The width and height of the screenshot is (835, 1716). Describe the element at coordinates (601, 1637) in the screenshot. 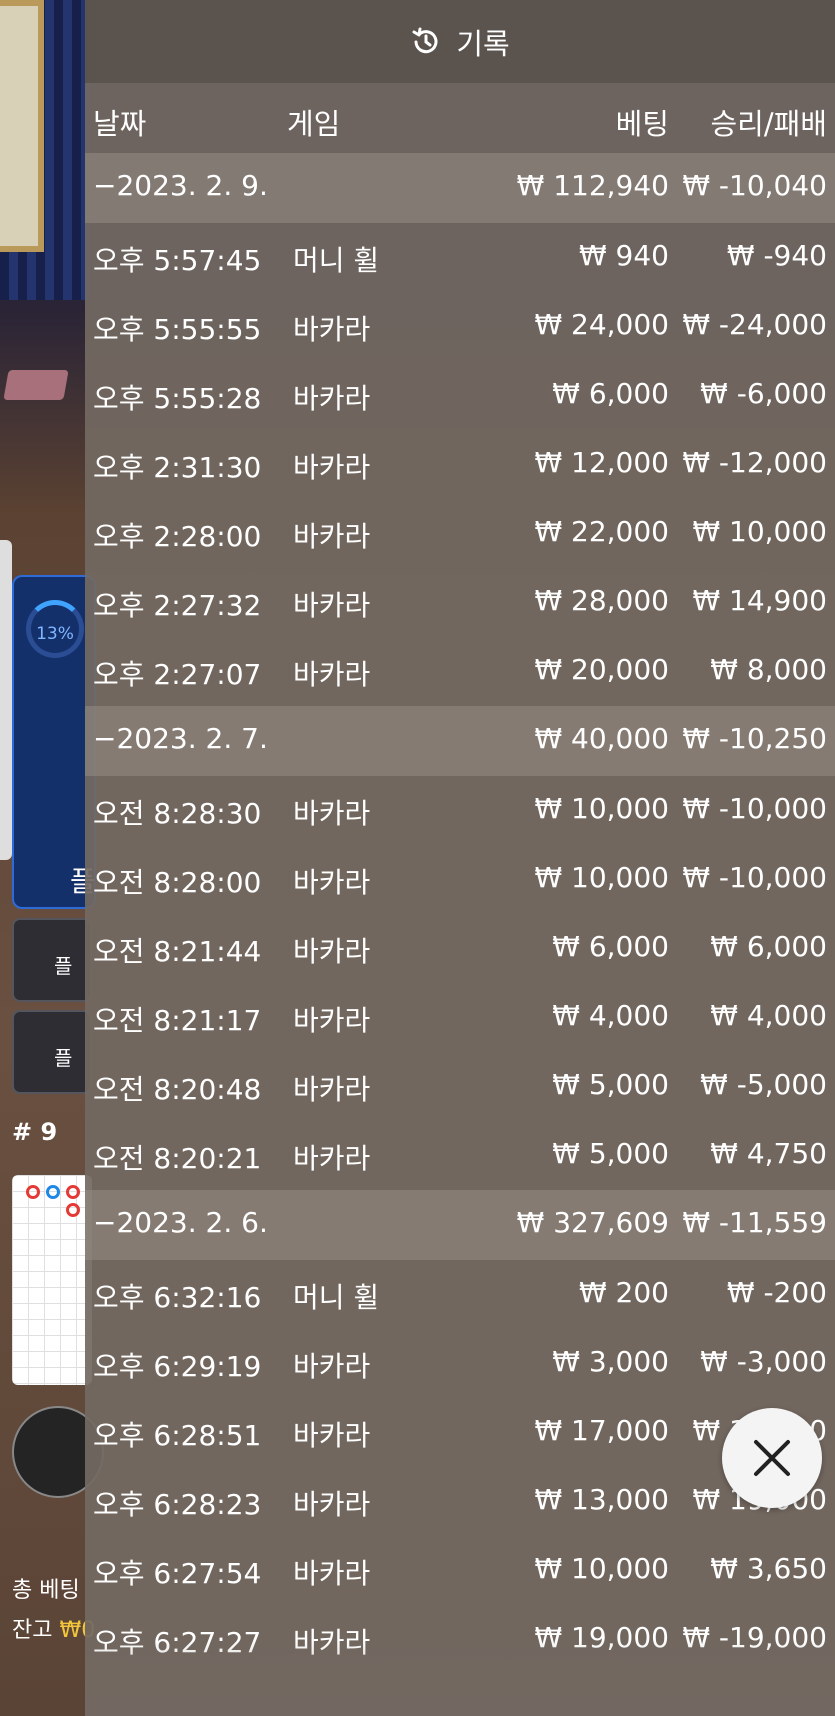

I see `row-bet: ₩ 19,000` at that location.